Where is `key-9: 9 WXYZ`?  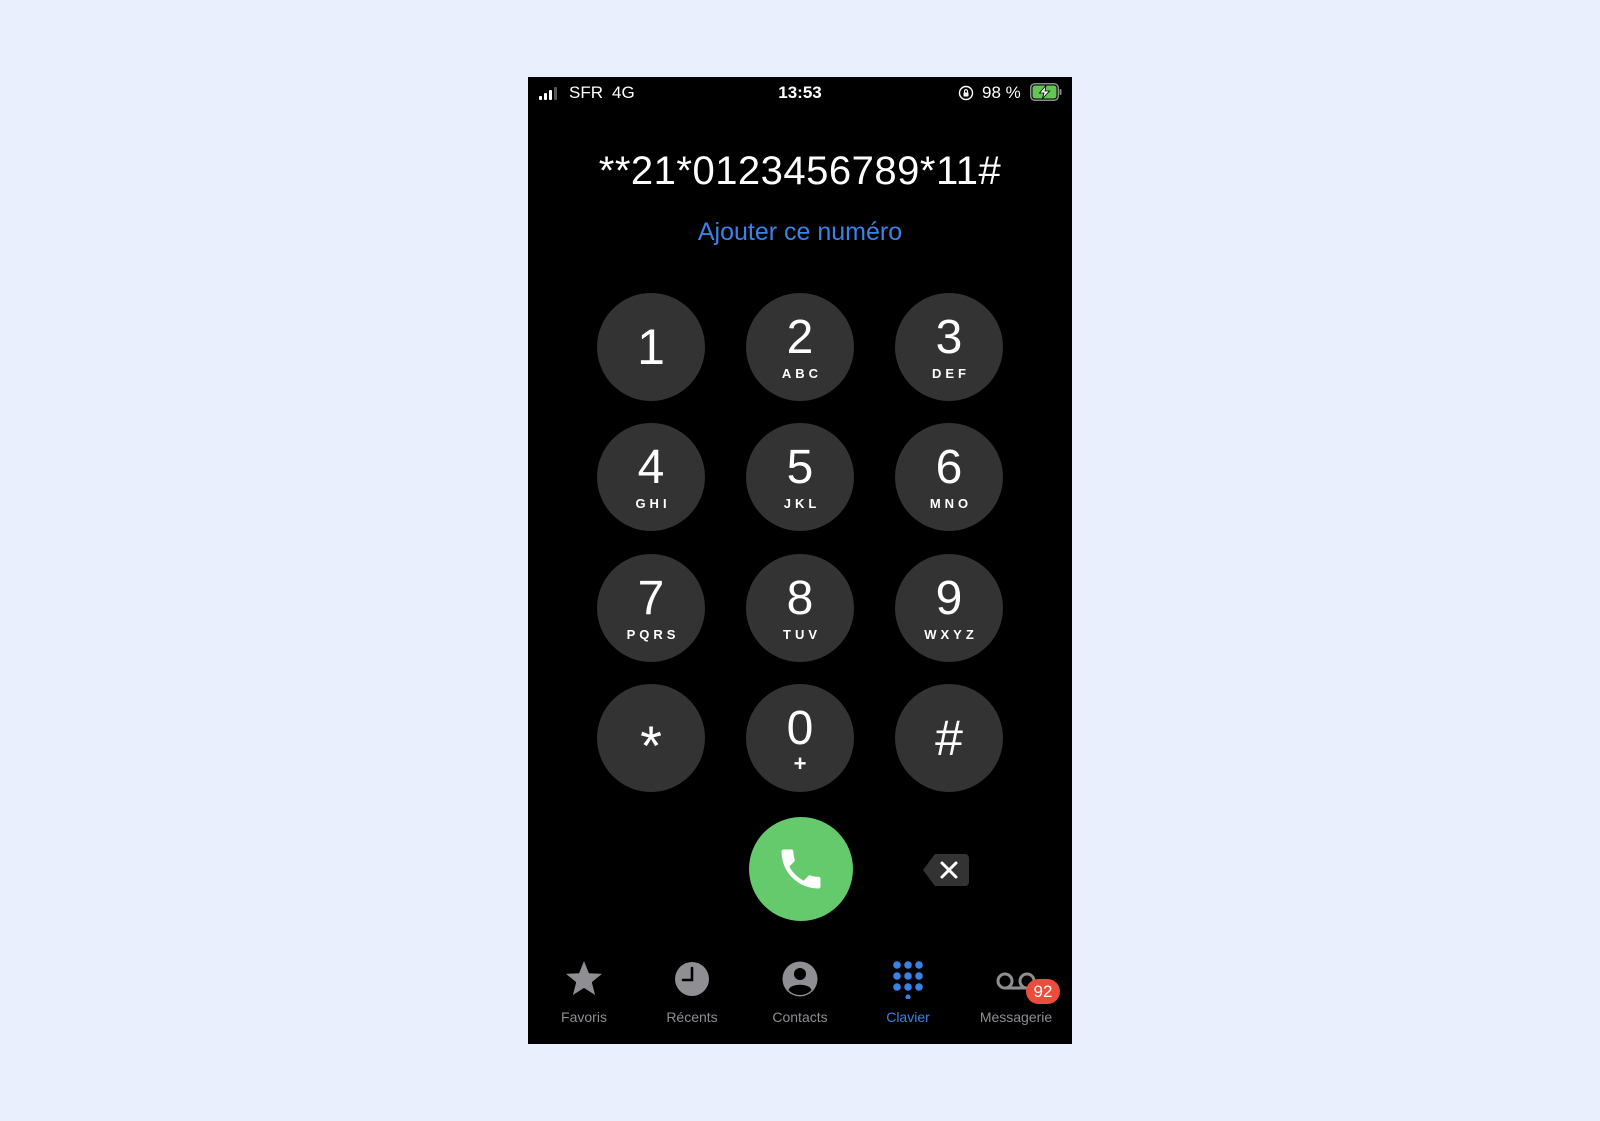
key-9: 9 WXYZ is located at coordinates (949, 608).